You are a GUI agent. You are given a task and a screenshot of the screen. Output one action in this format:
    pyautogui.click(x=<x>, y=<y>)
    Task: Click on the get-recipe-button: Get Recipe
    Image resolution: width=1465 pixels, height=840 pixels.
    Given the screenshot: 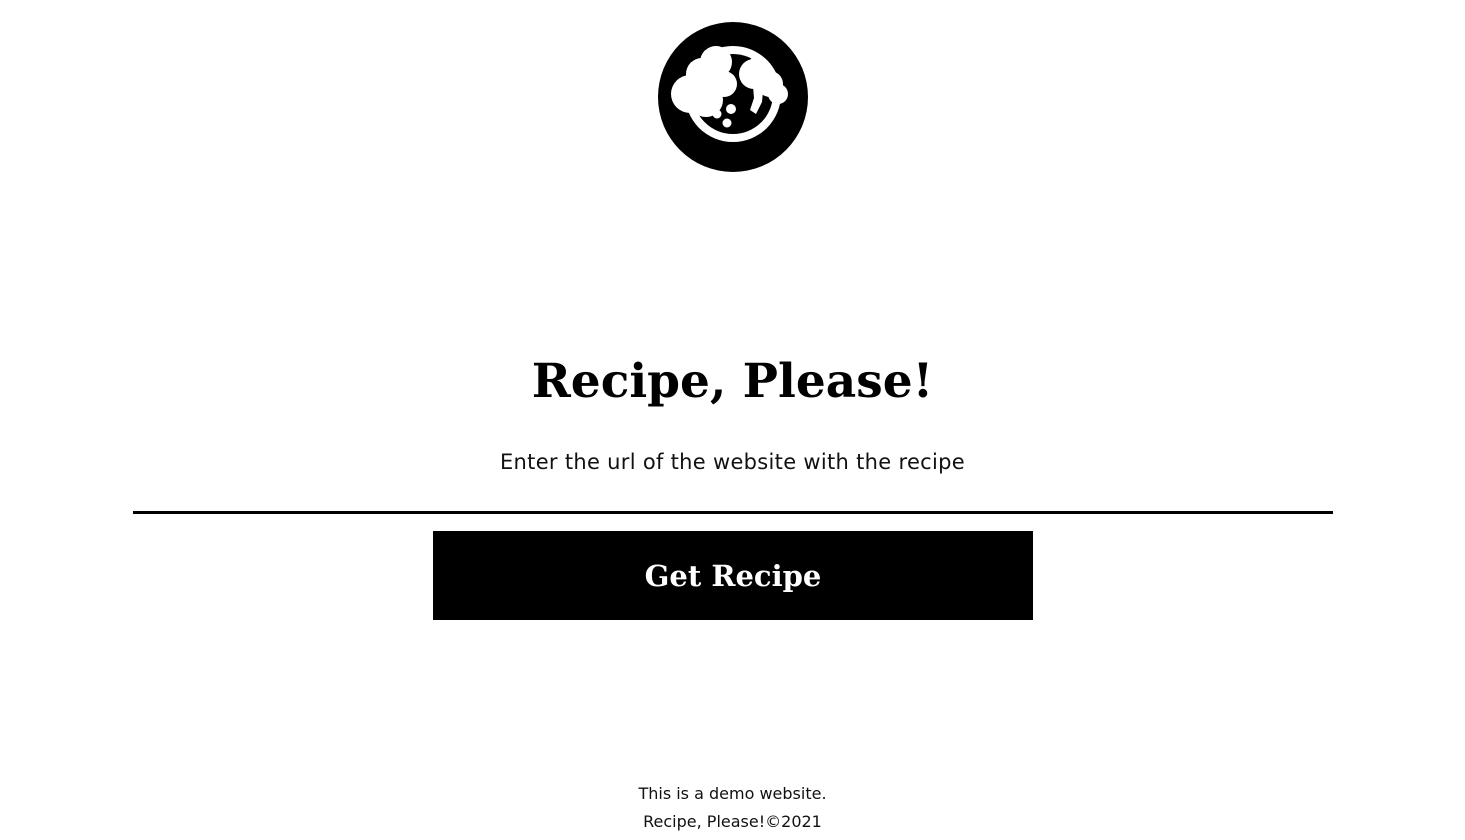 What is the action you would take?
    pyautogui.click(x=733, y=575)
    